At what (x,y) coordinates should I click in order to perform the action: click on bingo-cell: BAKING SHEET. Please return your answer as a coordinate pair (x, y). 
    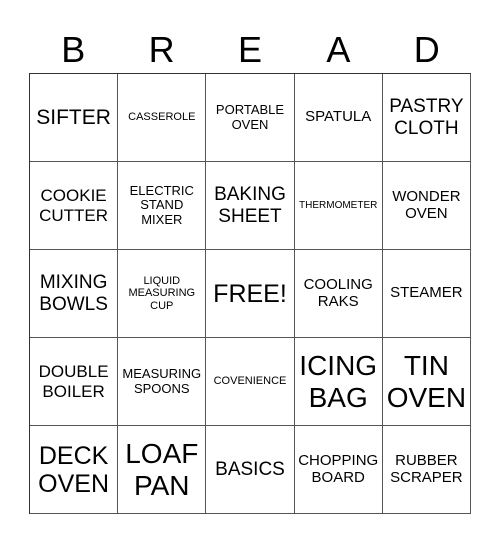
    Looking at the image, I should click on (250, 206).